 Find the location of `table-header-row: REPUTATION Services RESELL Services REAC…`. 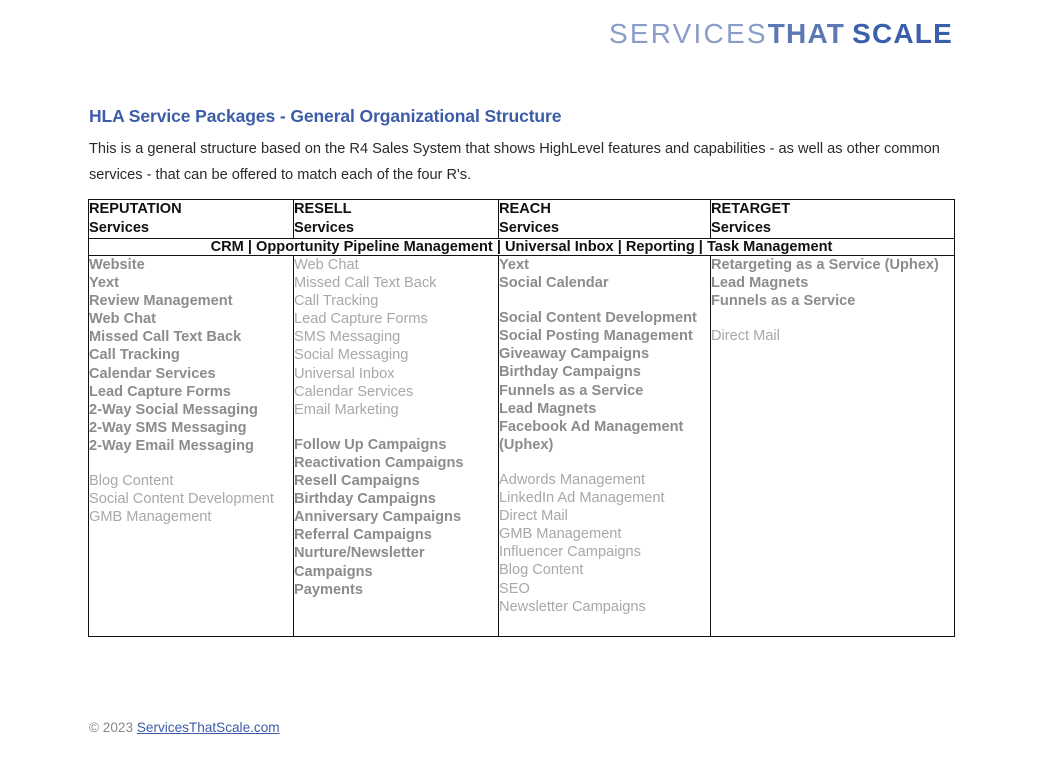

table-header-row: REPUTATION Services RESELL Services REAC… is located at coordinates (521, 219).